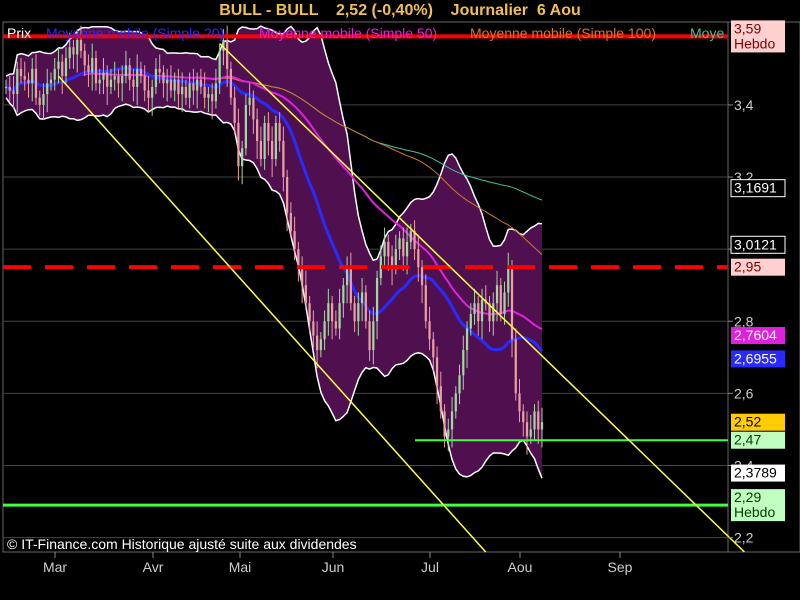  I want to click on x-tick-label: Jun, so click(333, 567).